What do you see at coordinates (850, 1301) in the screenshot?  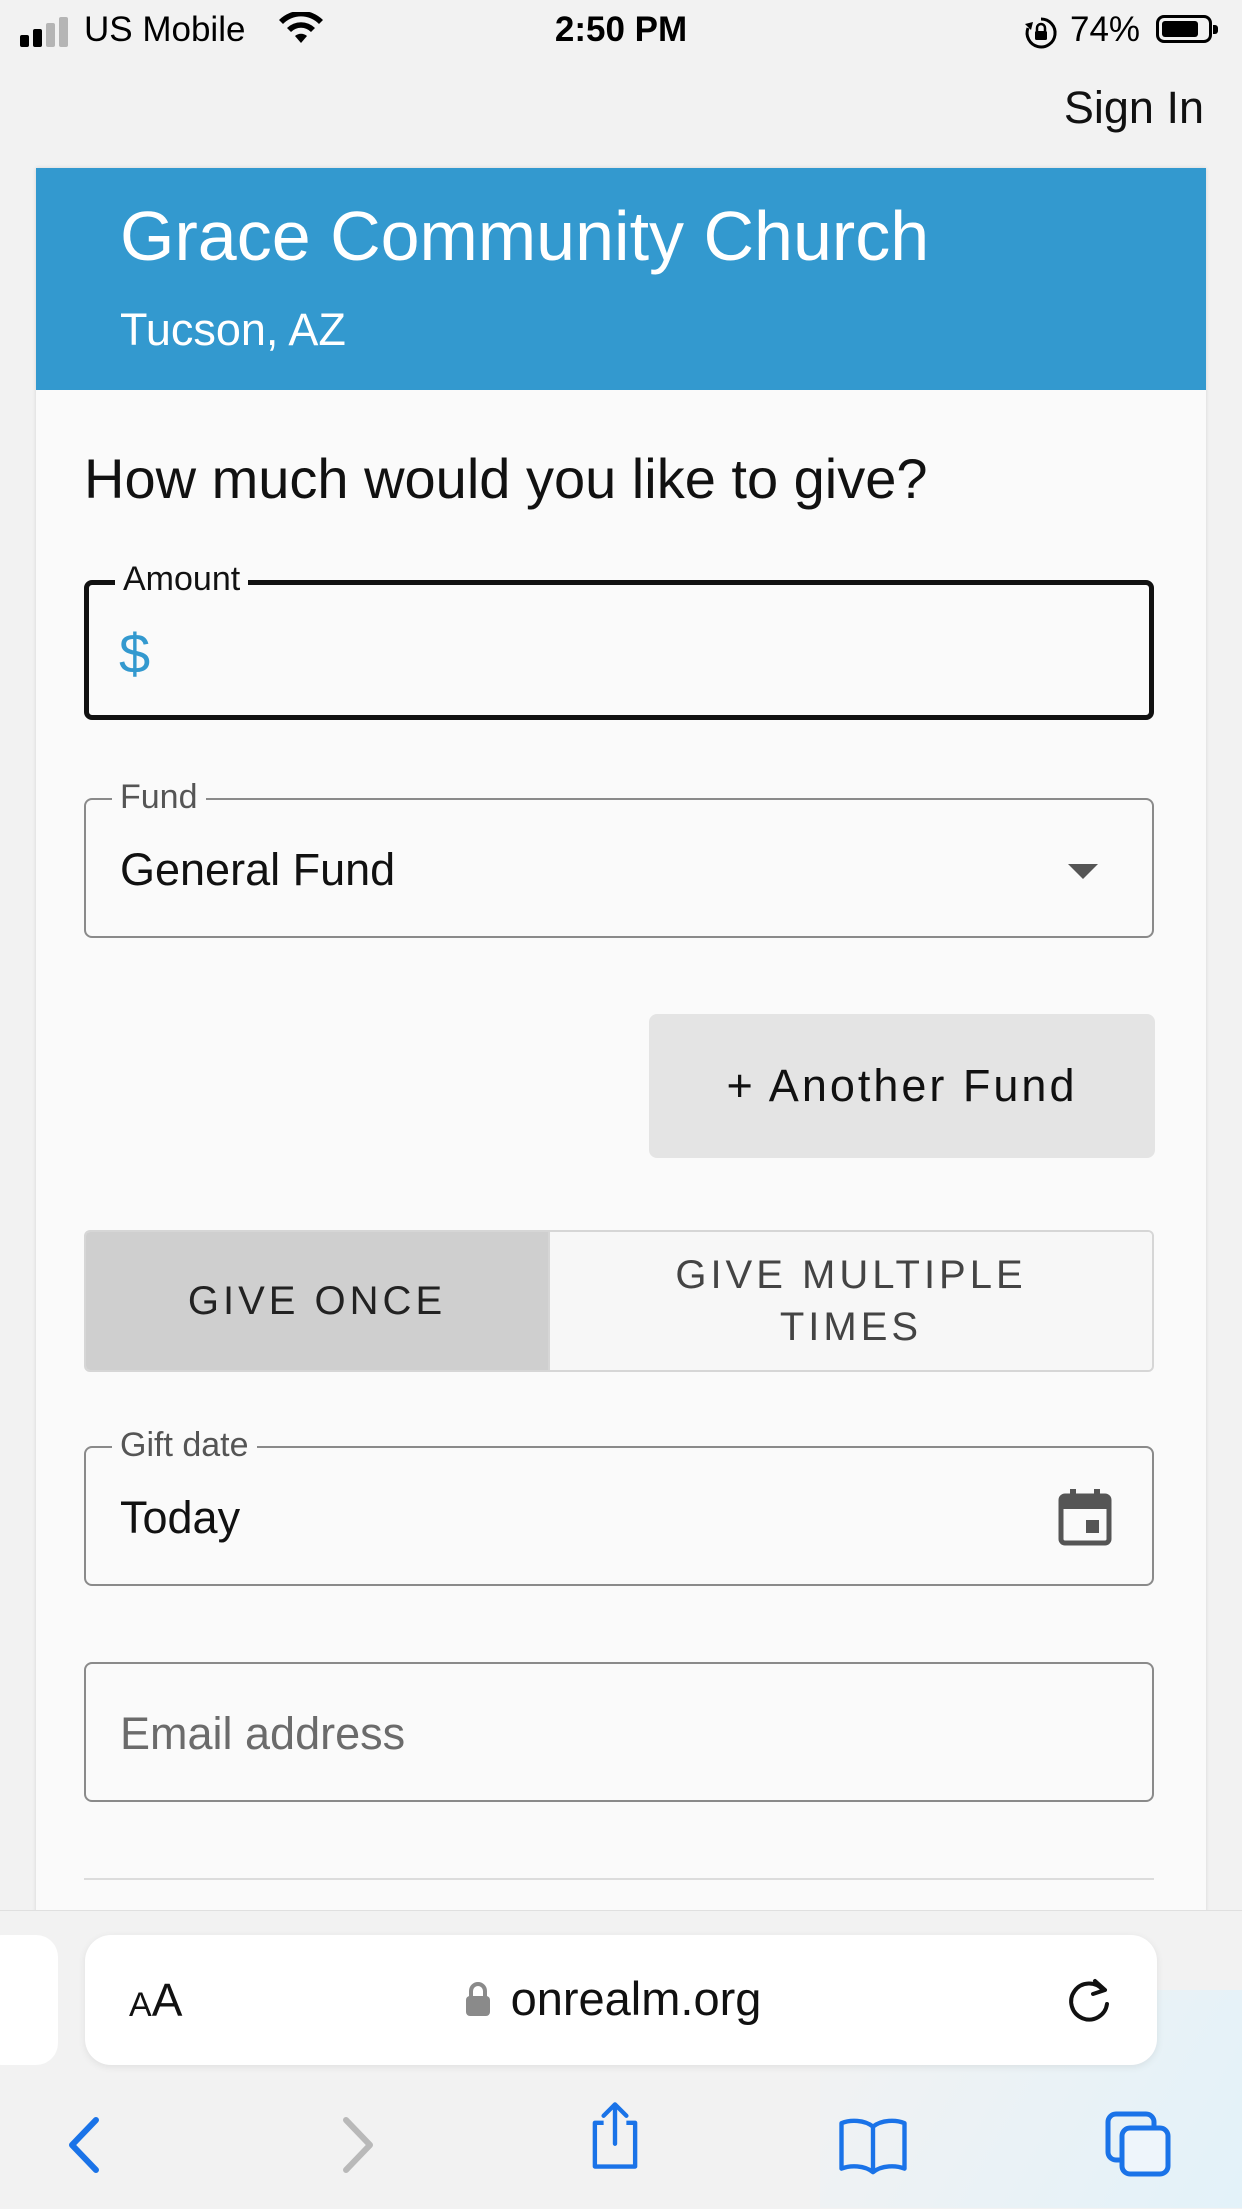 I see `give-multiple-button: GIVE MULTIPLE TIMES` at bounding box center [850, 1301].